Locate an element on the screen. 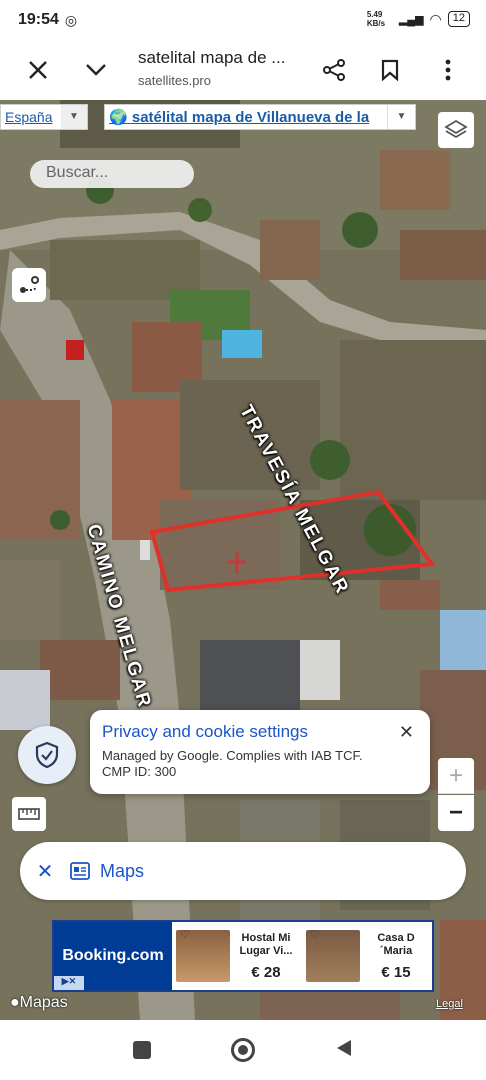 The image size is (486, 1080). site-select: 🌍 satélital mapa de Villanueva de la ▼ is located at coordinates (260, 117).